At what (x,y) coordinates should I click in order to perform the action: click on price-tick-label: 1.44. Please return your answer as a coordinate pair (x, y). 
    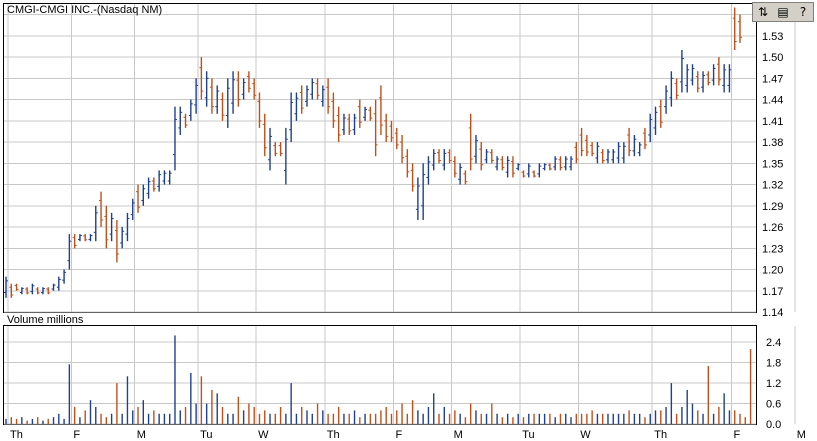
    Looking at the image, I should click on (772, 101).